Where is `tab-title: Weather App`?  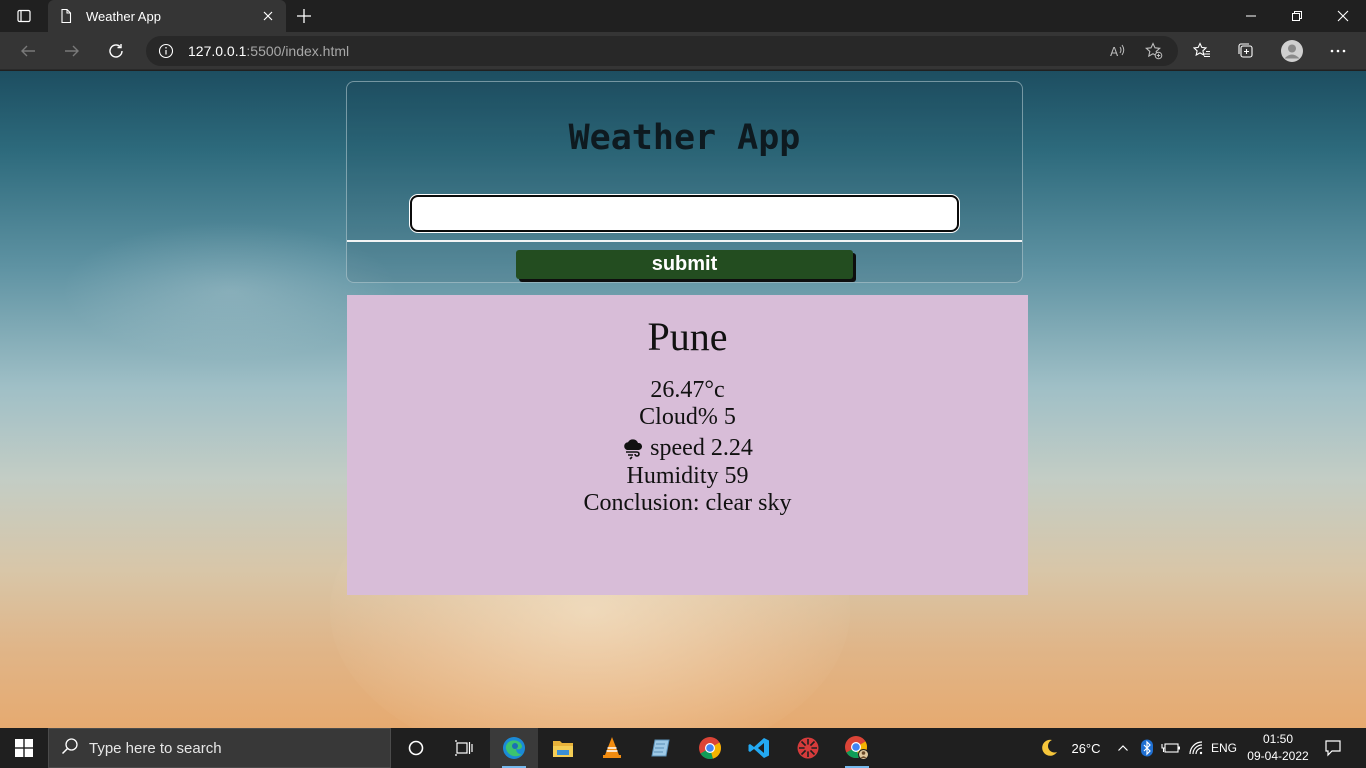
tab-title: Weather App is located at coordinates (123, 16).